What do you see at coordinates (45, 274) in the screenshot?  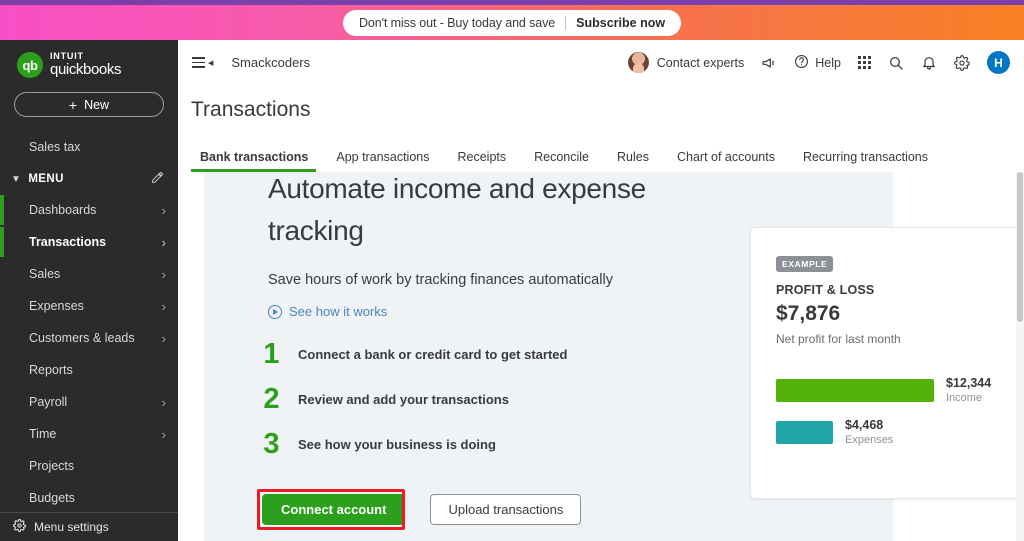 I see `sidebar-item-label: Sales` at bounding box center [45, 274].